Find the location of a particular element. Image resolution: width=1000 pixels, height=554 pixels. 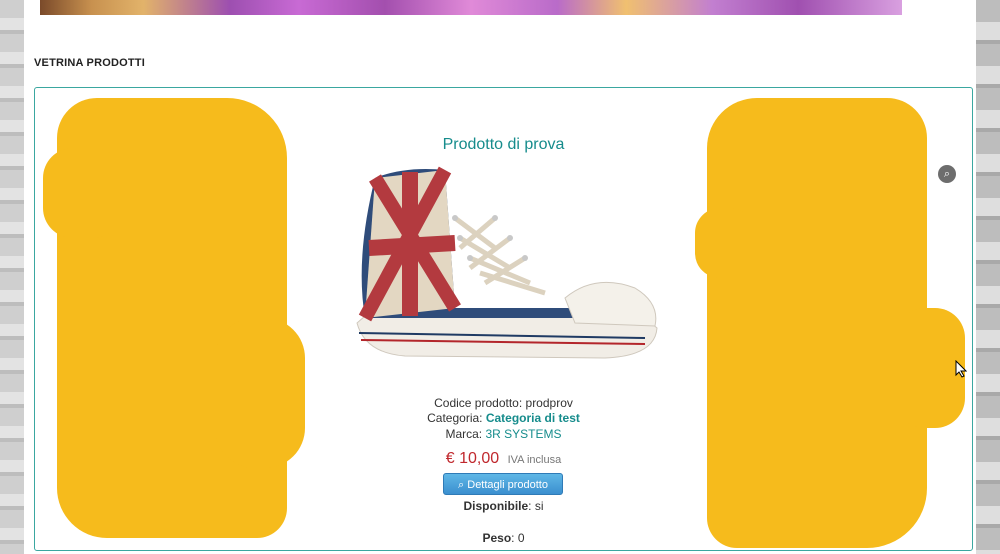

product-brand-label: Marca: is located at coordinates (464, 434).